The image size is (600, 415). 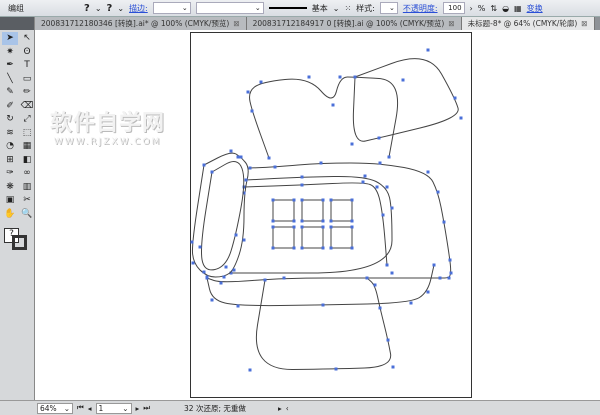 I want to click on first-artboard-icon: ⏮, so click(x=80, y=408).